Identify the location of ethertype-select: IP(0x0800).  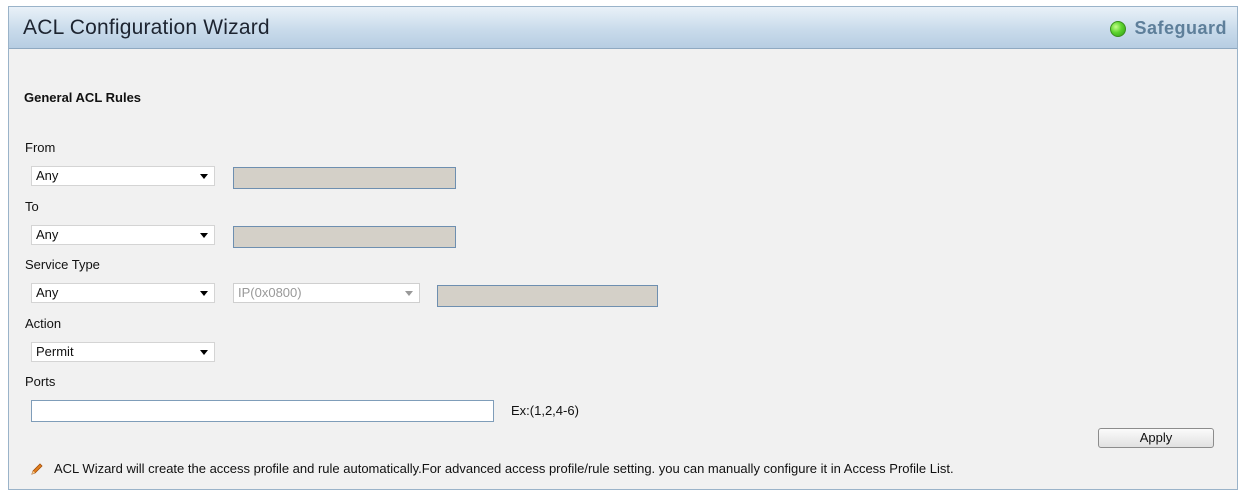
(326, 293).